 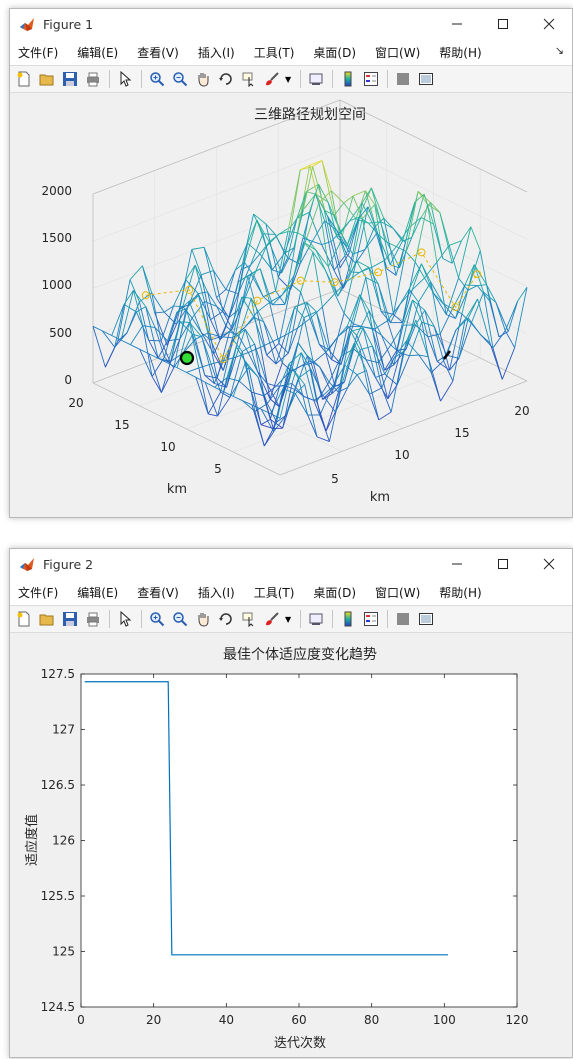 What do you see at coordinates (187, 358) in the screenshot?
I see `start-point-marker` at bounding box center [187, 358].